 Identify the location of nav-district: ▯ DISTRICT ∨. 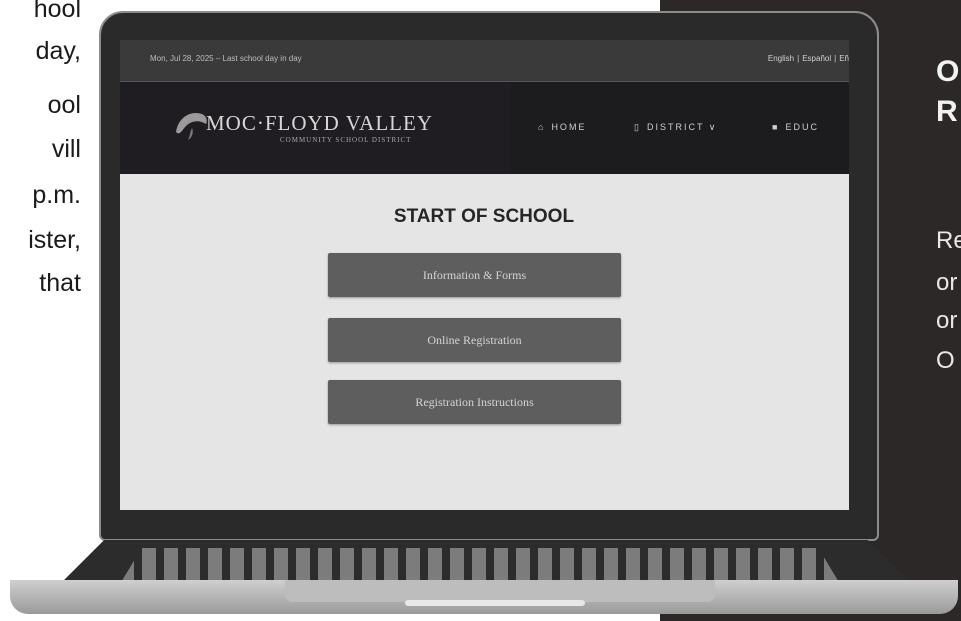
(675, 127).